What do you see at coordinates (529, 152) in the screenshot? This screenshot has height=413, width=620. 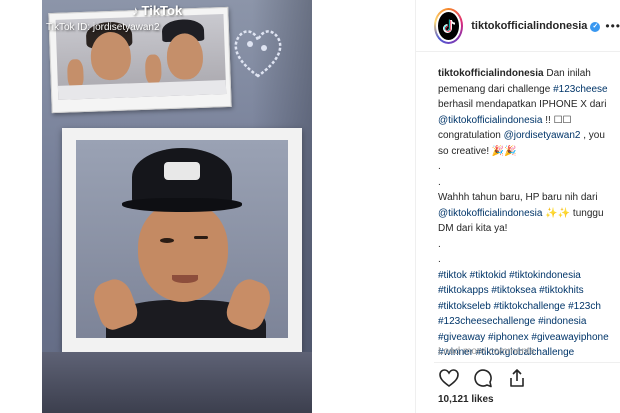 I see `caption-line: so creative! 🎉🎉` at bounding box center [529, 152].